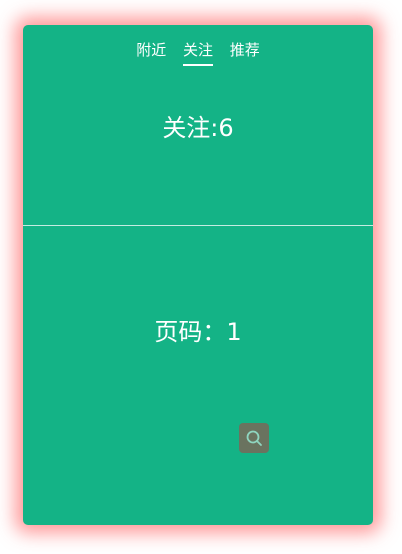  I want to click on search-button, so click(254, 438).